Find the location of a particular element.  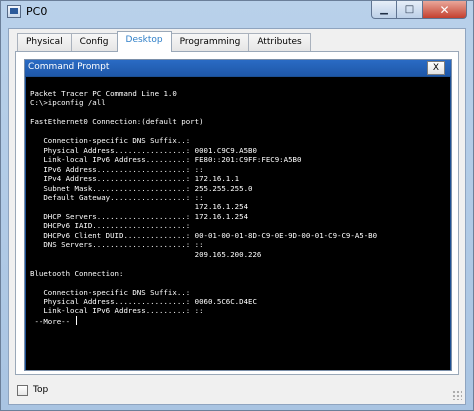

console-line: DNS Servers.....................: :: is located at coordinates (117, 245).